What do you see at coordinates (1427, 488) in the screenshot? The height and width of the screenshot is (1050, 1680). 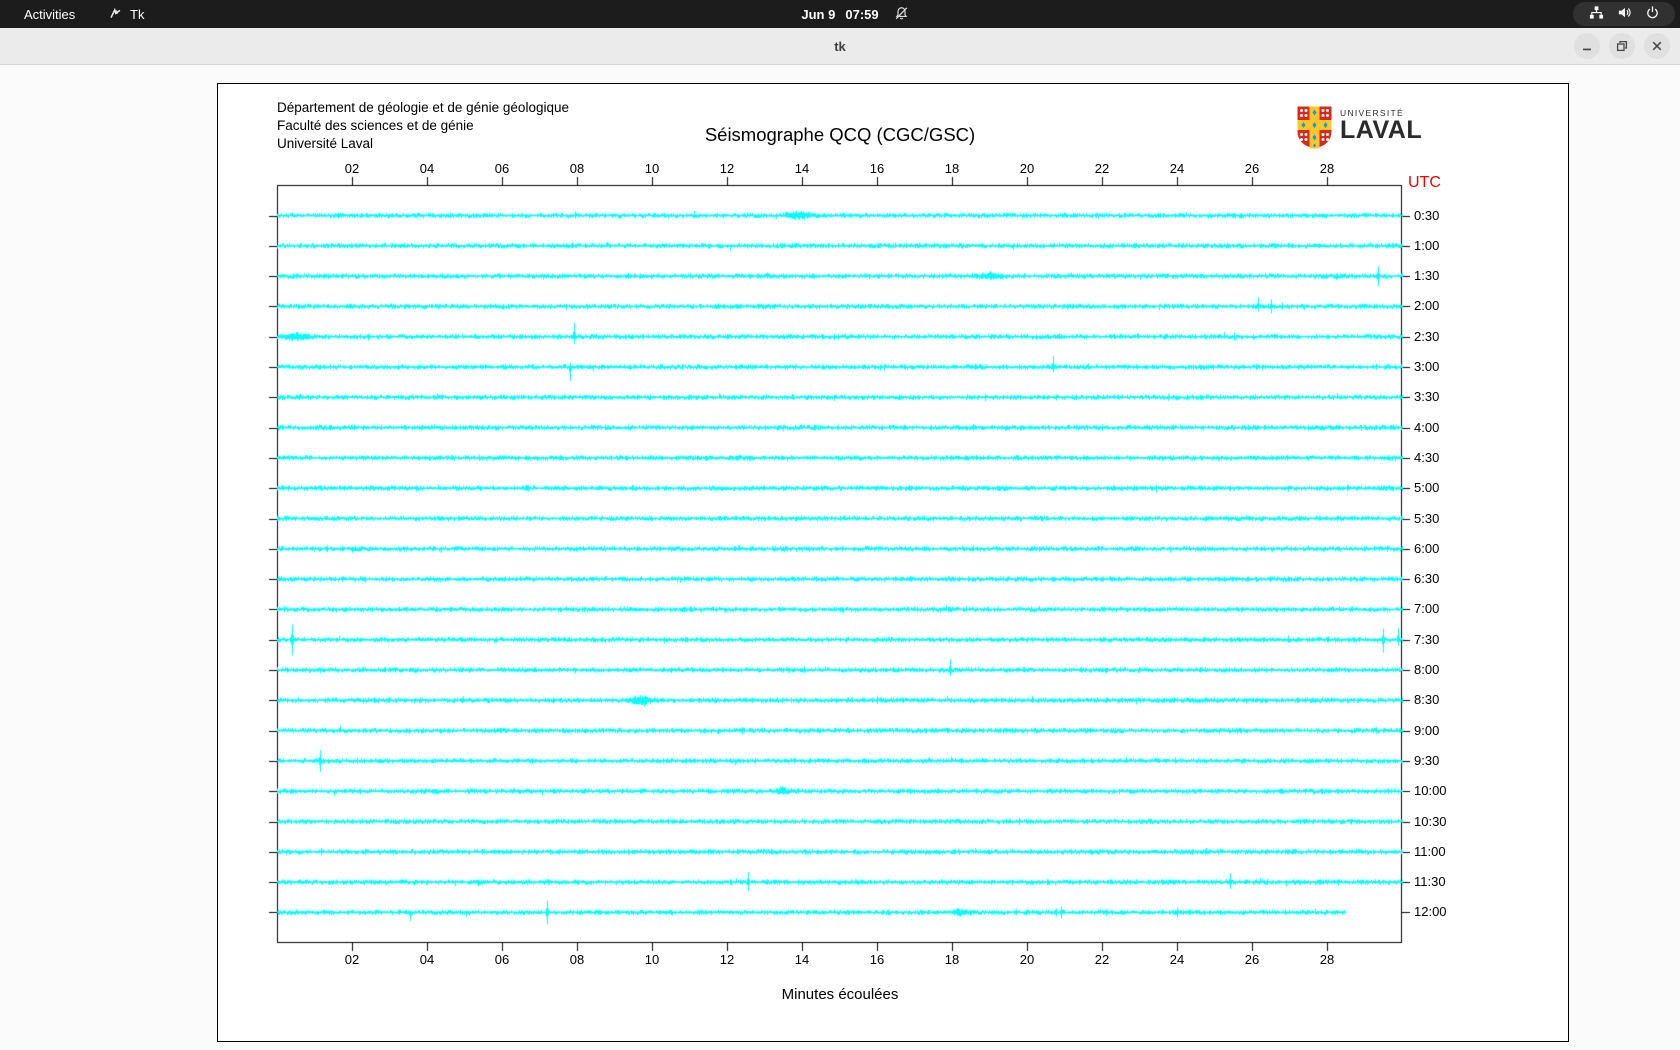 I see `time-label: 5:00` at bounding box center [1427, 488].